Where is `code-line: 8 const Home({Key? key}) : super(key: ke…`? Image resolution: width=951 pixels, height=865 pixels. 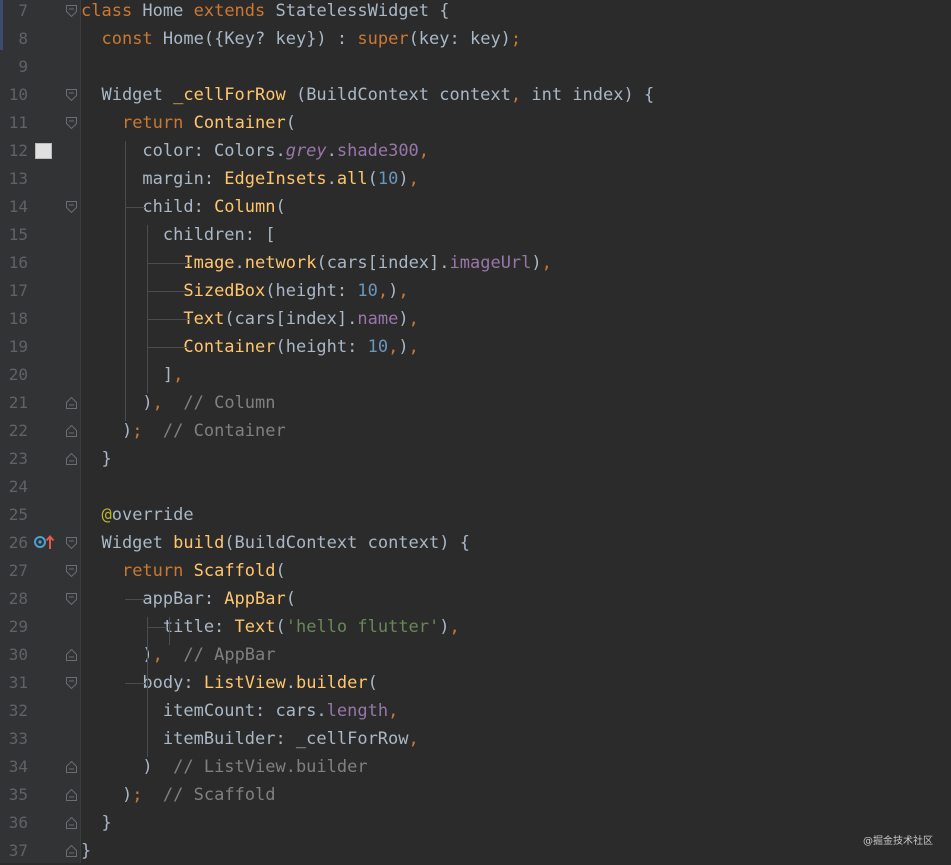 code-line: 8 const Home({Key? key}) : super(key: ke… is located at coordinates (475, 39).